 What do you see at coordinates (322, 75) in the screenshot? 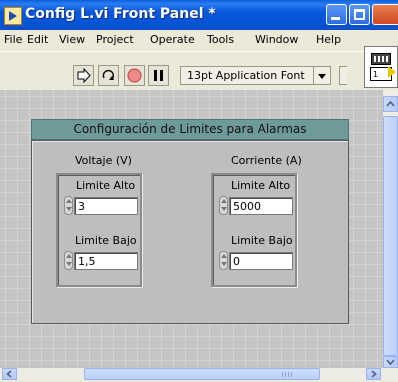
I see `font-dropdown-arrow-icon` at bounding box center [322, 75].